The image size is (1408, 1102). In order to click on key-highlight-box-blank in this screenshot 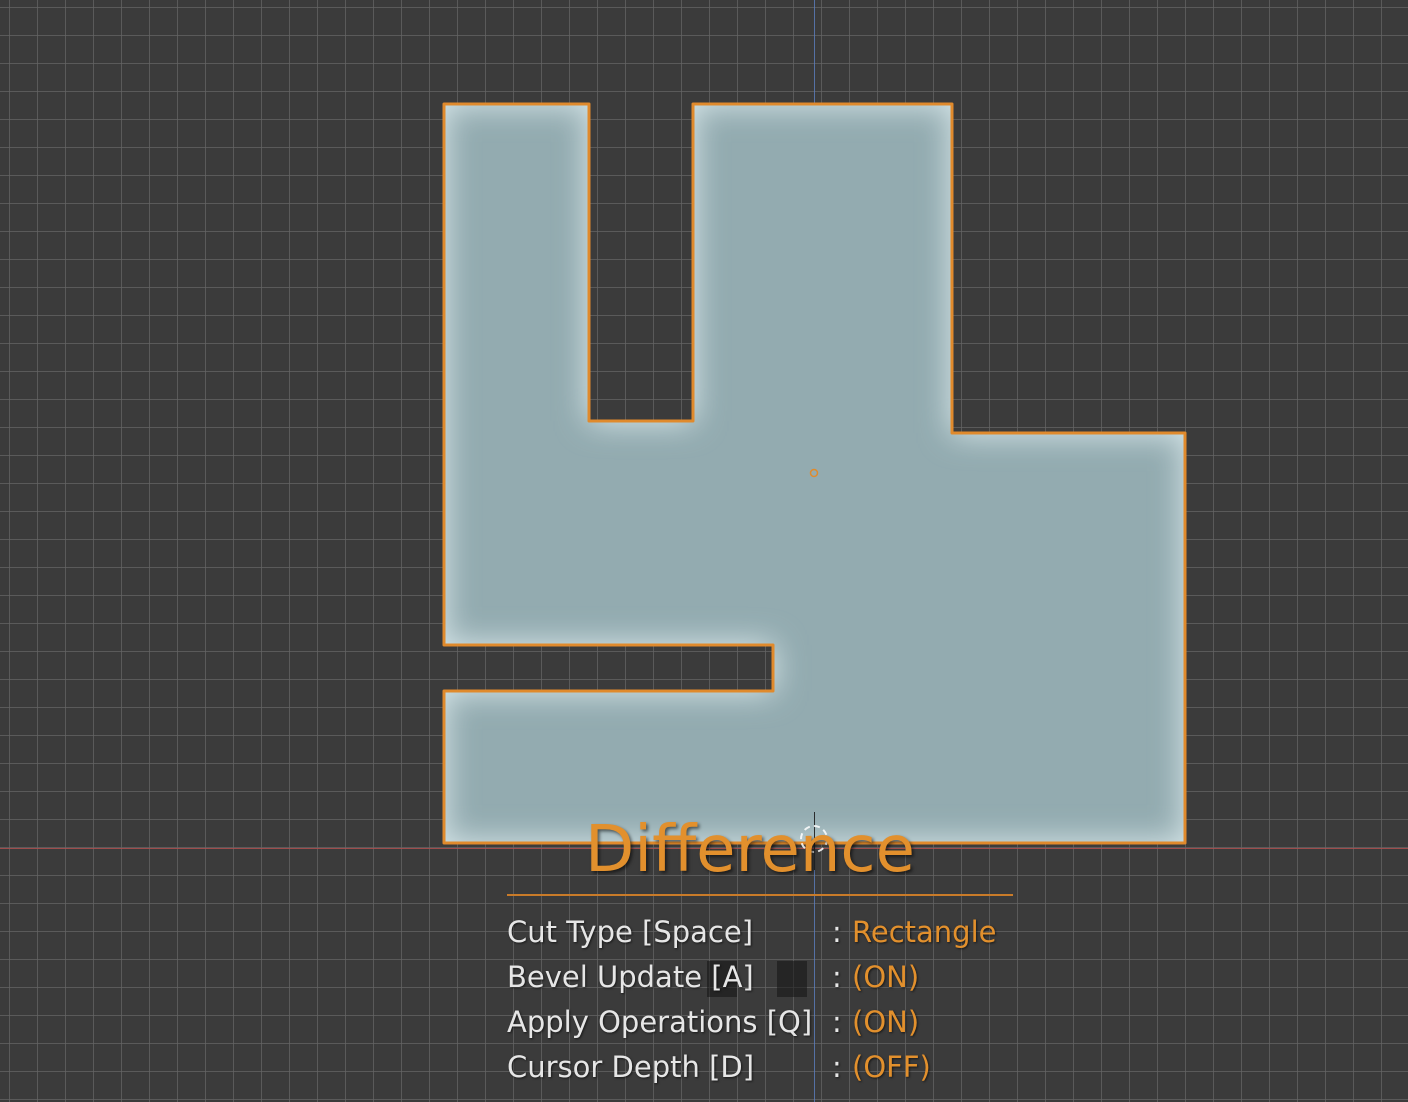, I will do `click(792, 979)`.